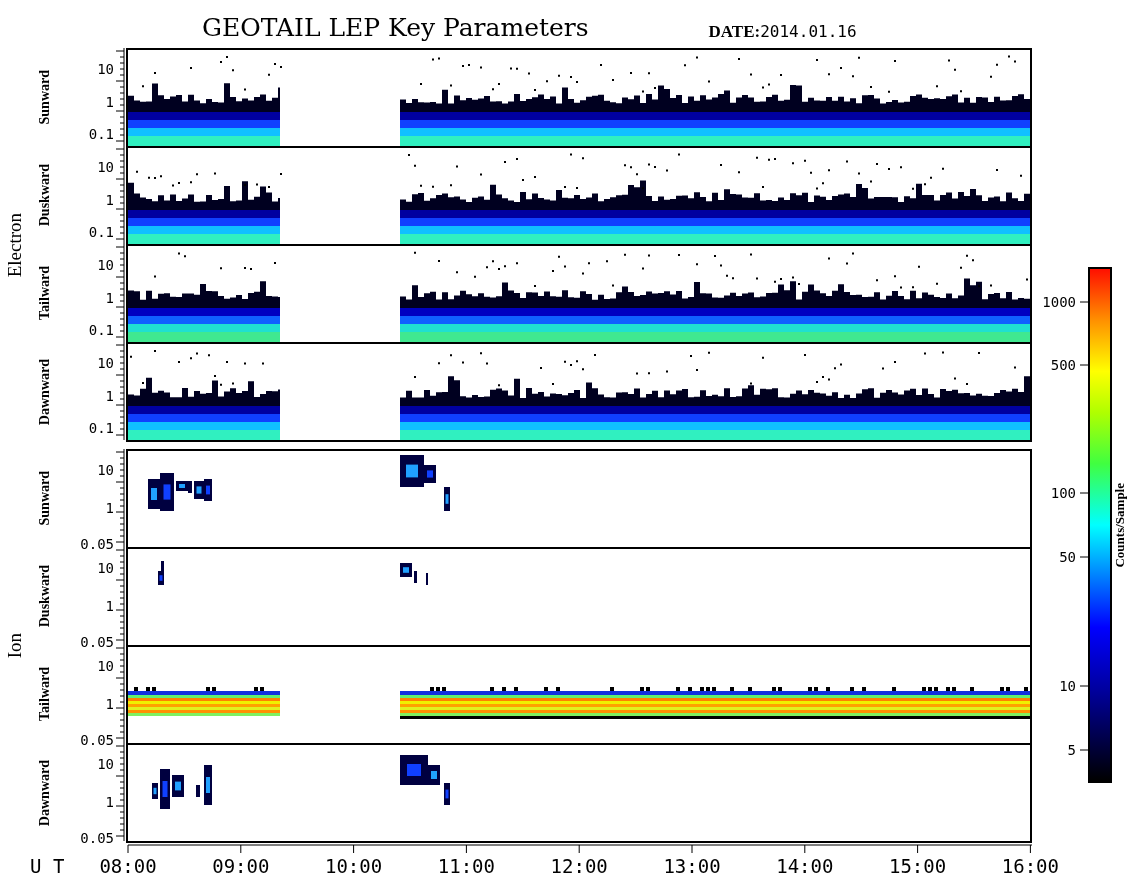 This screenshot has width=1142, height=880. I want to click on axis-tick-label: 10:00, so click(354, 866).